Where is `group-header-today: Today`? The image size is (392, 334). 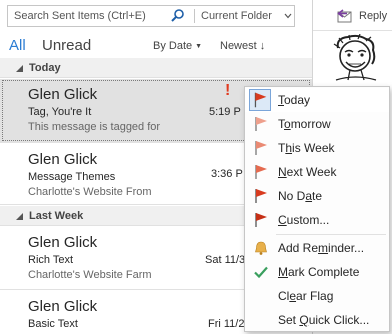
group-header-today: Today is located at coordinates (156, 68).